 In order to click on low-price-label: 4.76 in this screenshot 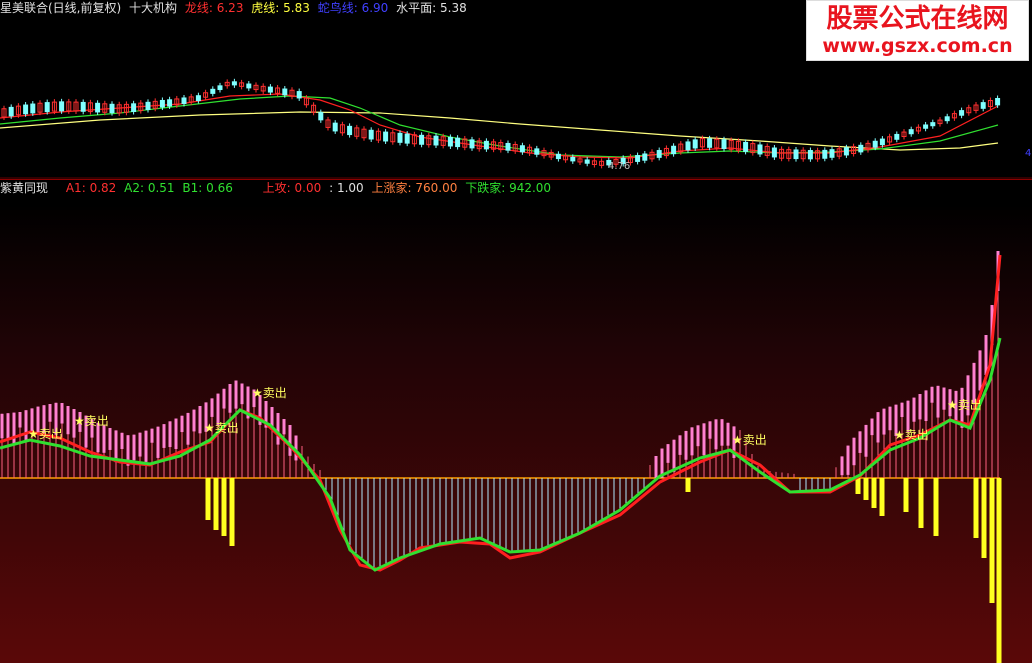, I will do `click(619, 166)`.